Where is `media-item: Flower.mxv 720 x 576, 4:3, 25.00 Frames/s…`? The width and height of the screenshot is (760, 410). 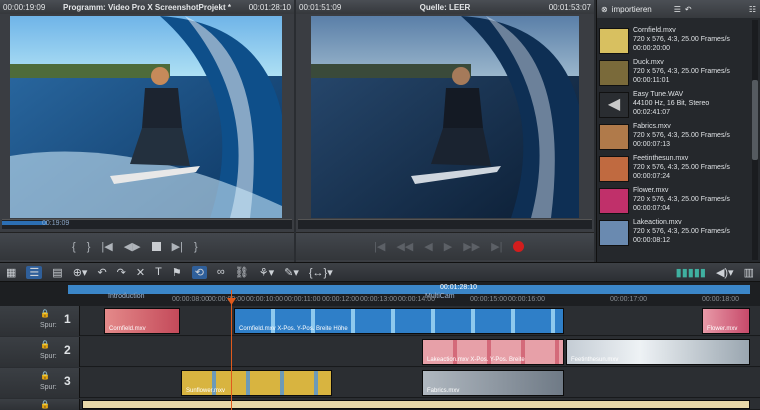
media-item: Flower.mxv 720 x 576, 4:3, 25.00 Frames/s… is located at coordinates (675, 202).